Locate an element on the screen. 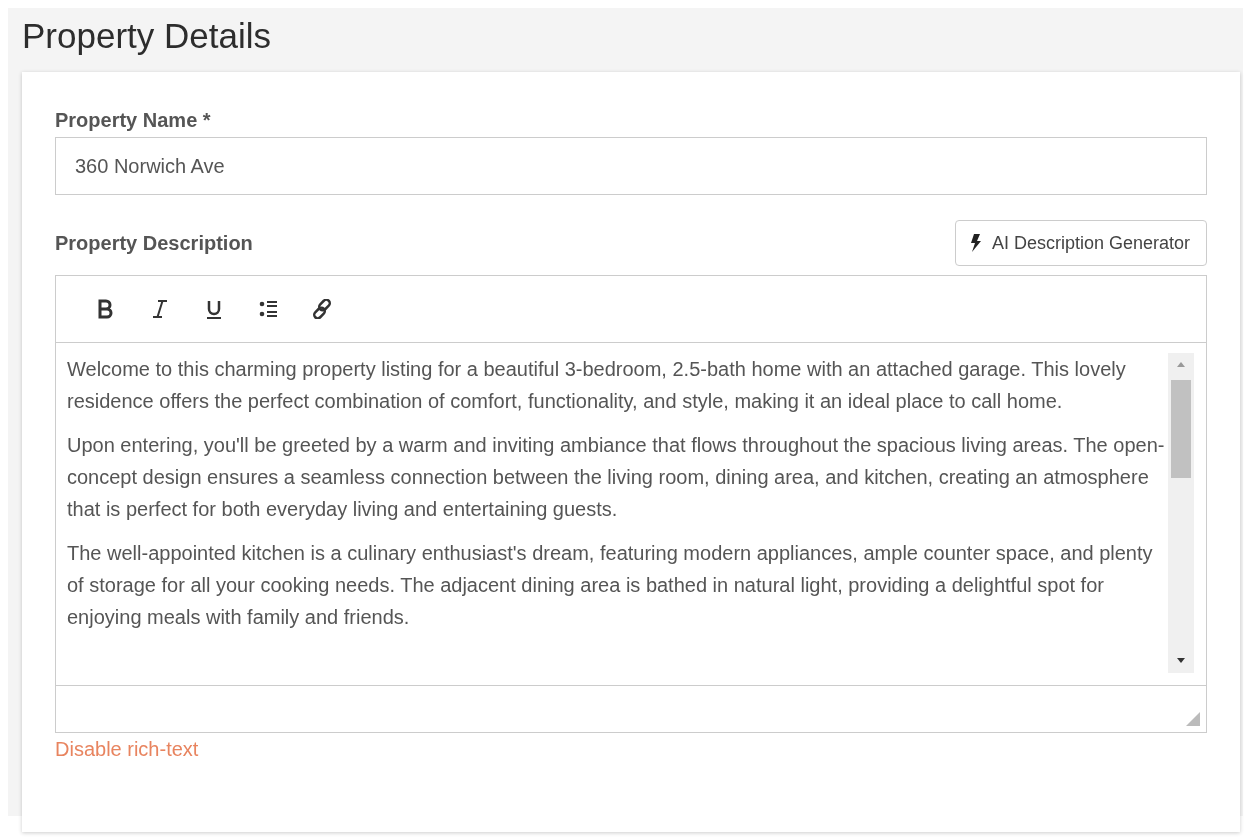  link-icon is located at coordinates (322, 309).